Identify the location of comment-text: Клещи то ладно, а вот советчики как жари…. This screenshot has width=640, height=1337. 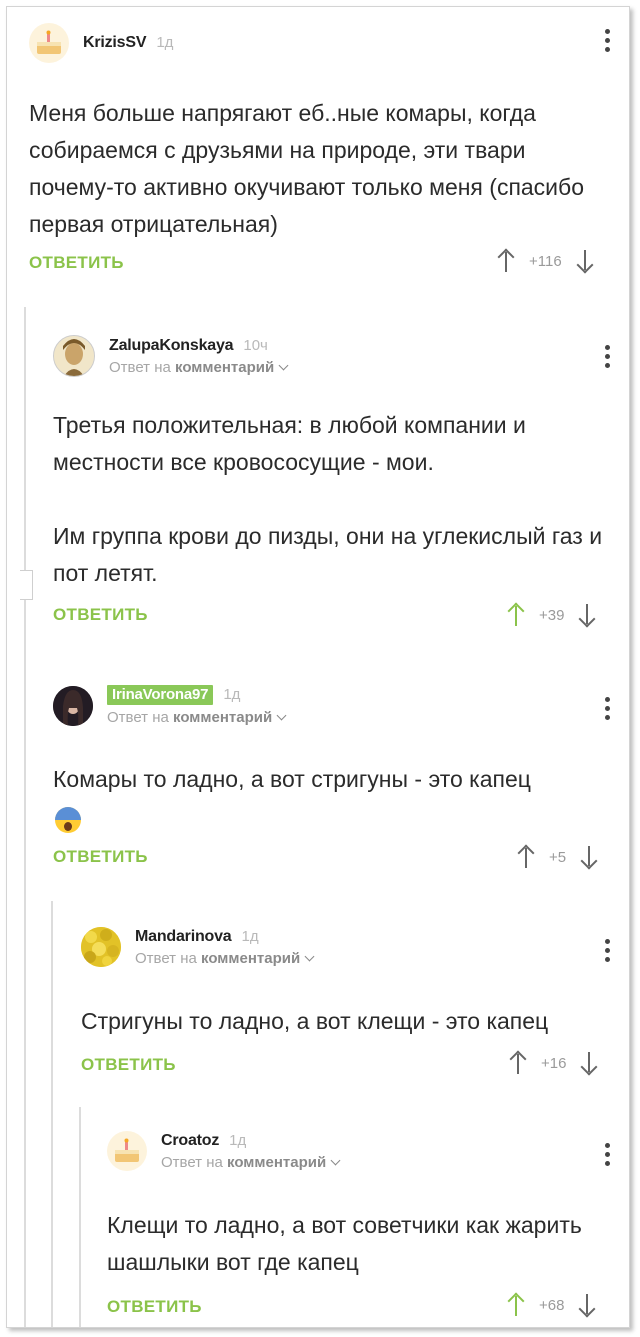
(344, 1243).